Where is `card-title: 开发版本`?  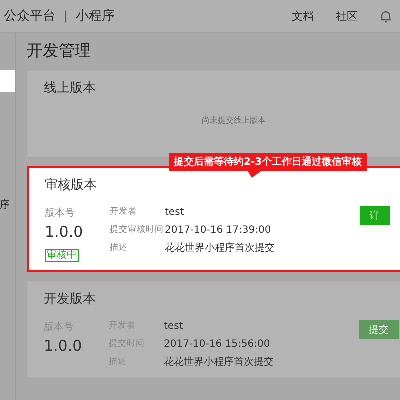 card-title: 开发版本 is located at coordinates (70, 299).